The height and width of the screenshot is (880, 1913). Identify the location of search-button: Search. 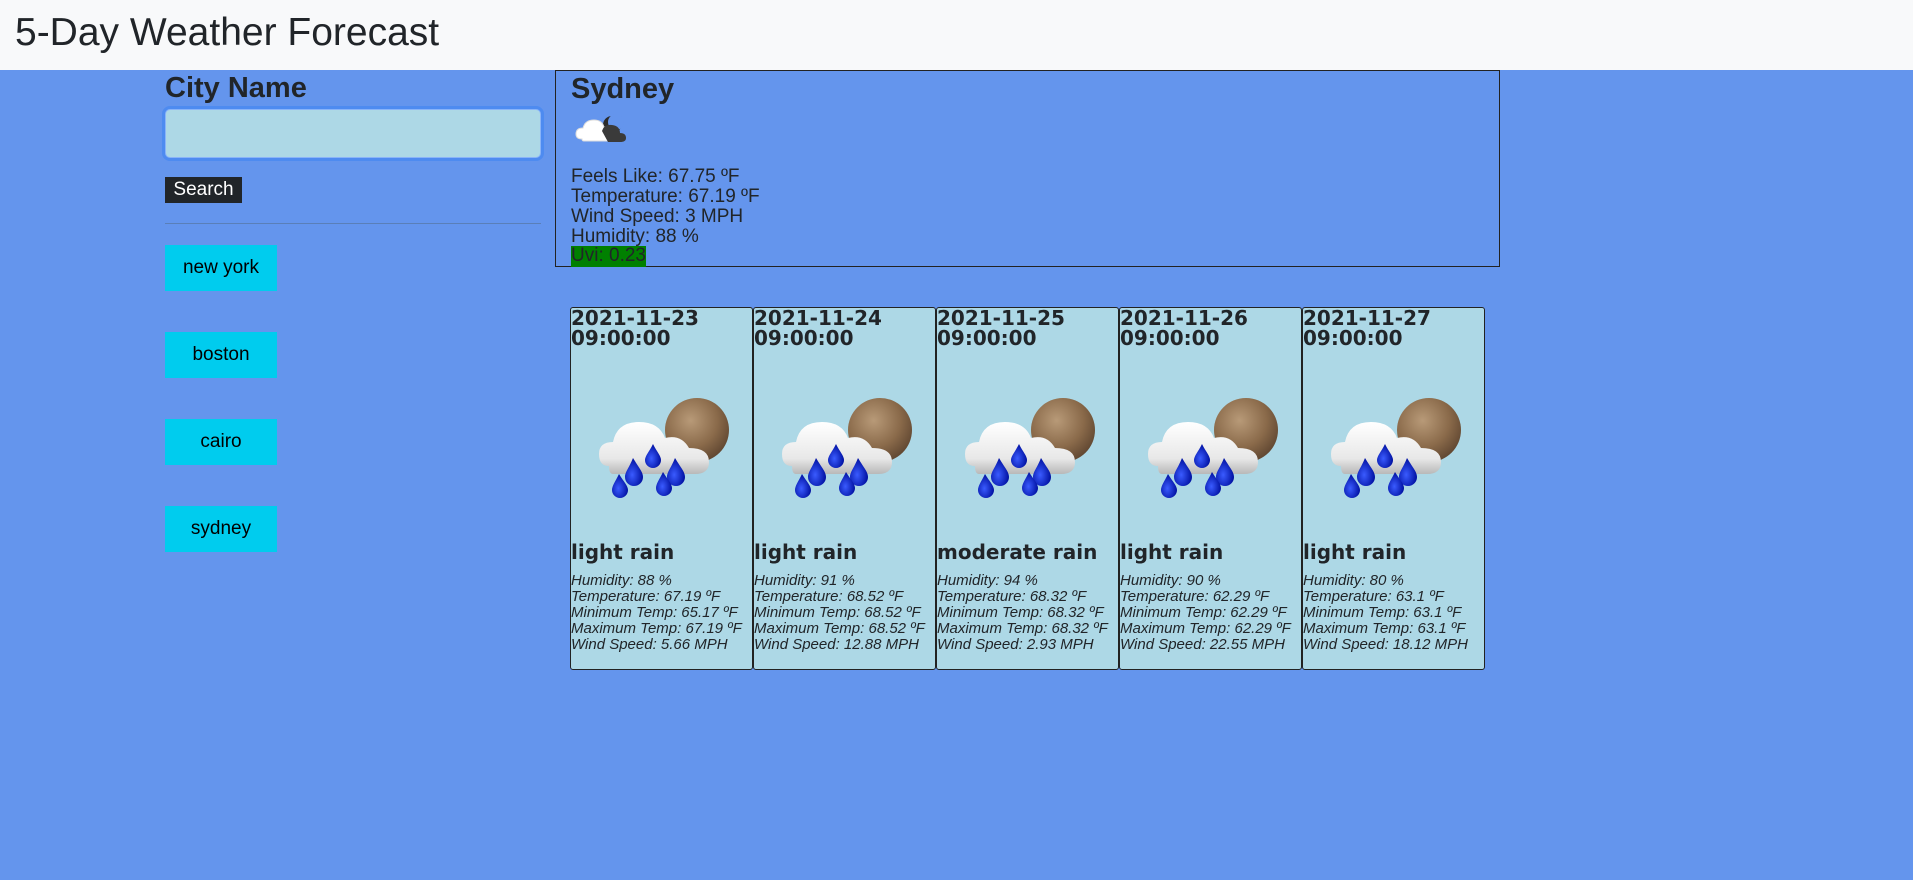
(203, 190).